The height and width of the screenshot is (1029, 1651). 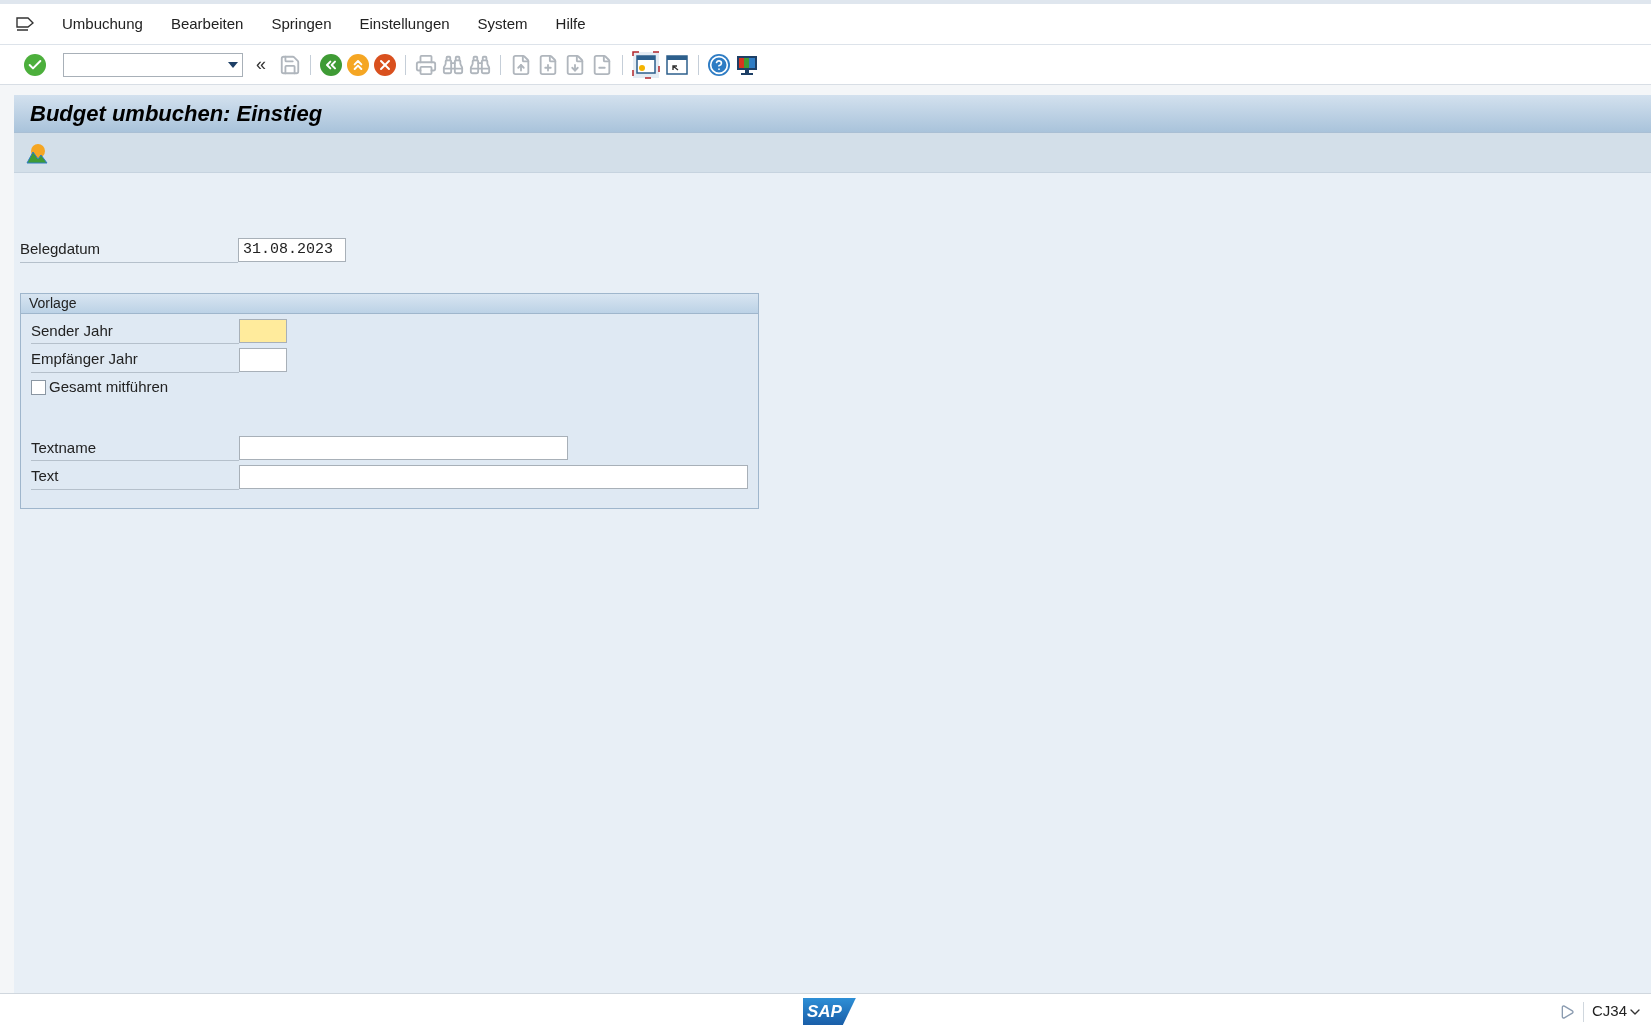 What do you see at coordinates (153, 64) in the screenshot?
I see `command-field` at bounding box center [153, 64].